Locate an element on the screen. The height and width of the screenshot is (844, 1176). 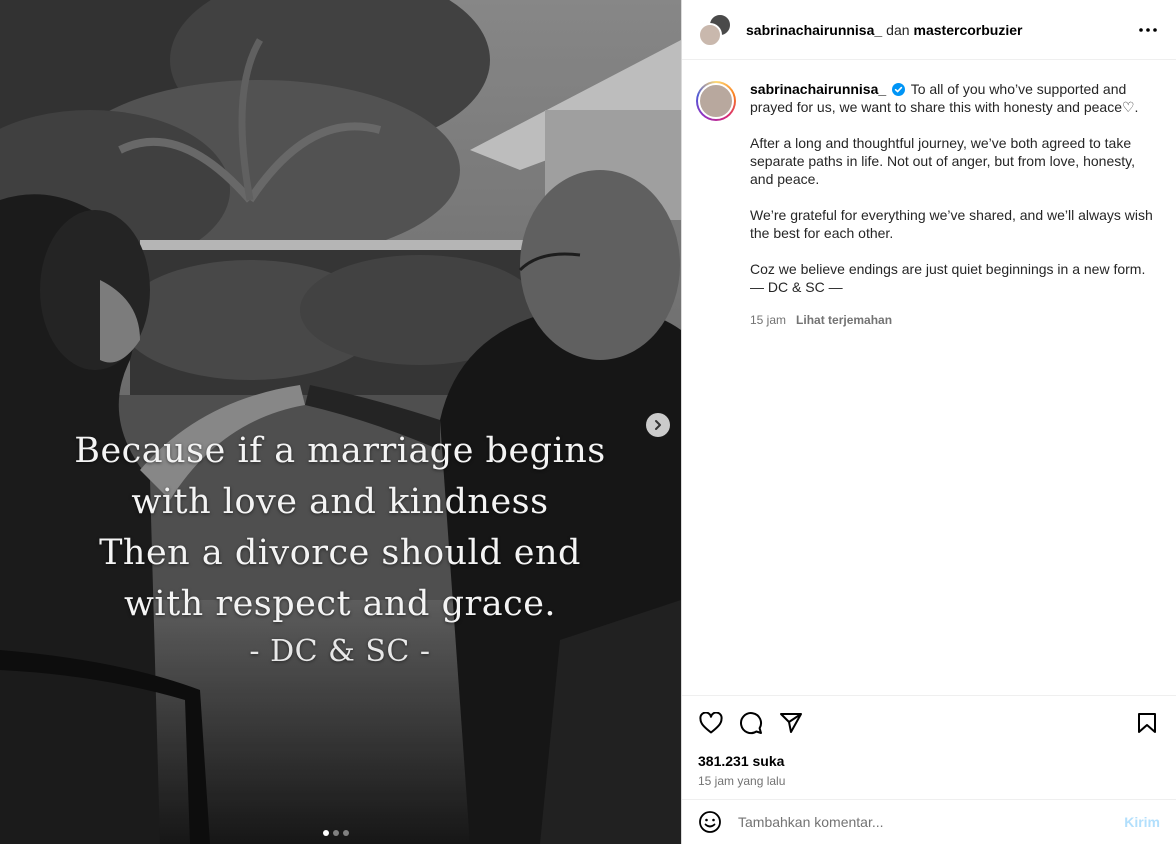
chevron-right-icon is located at coordinates (658, 425).